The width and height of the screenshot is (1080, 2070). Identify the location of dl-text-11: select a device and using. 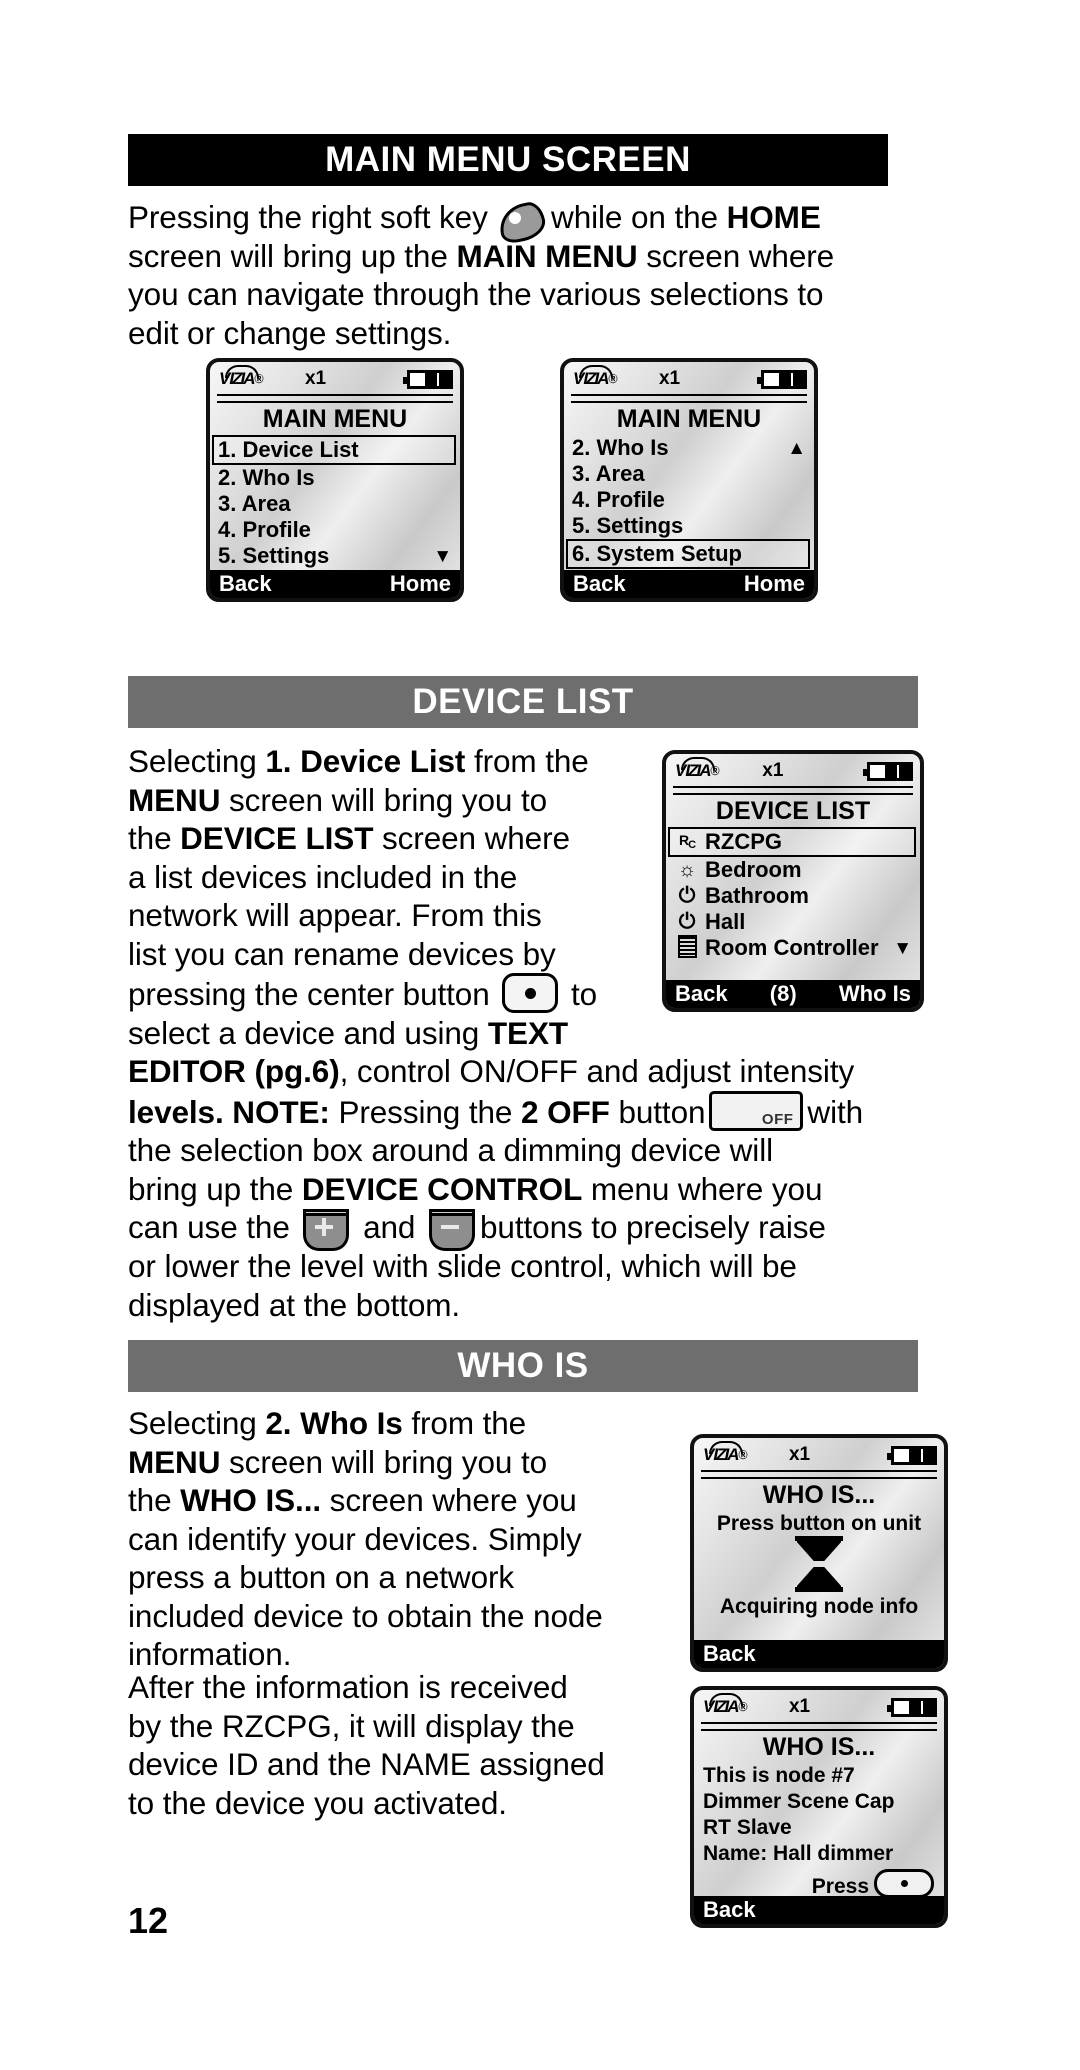
(304, 1032).